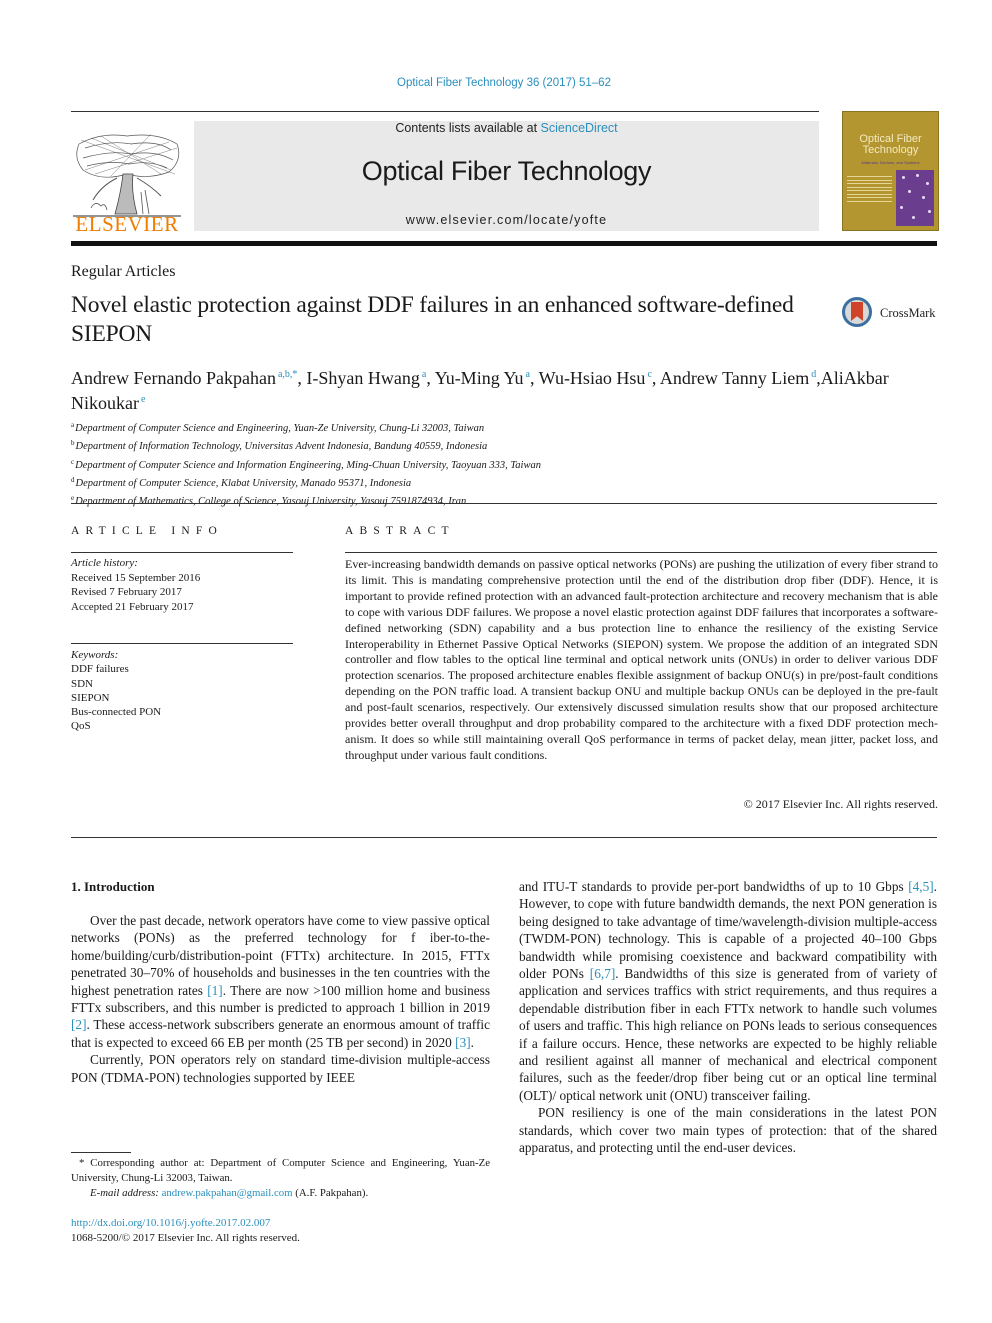 This screenshot has width=992, height=1323. Describe the element at coordinates (579, 128) in the screenshot. I see `sciencedirect-link: ScienceDirect` at that location.